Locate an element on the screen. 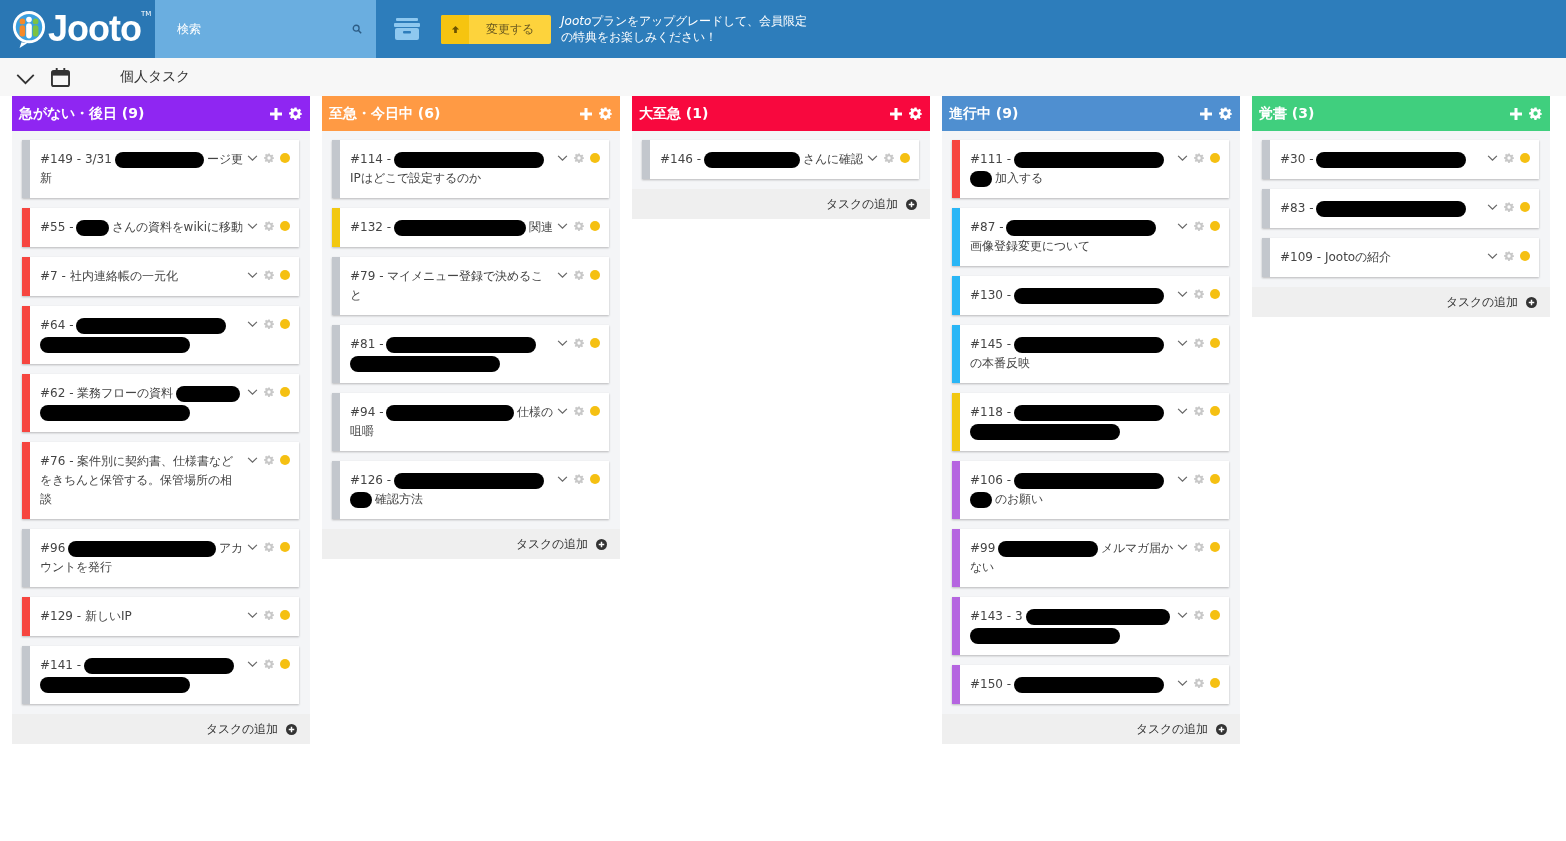 The height and width of the screenshot is (841, 1566). task-title-text: #114 - is located at coordinates (371, 159).